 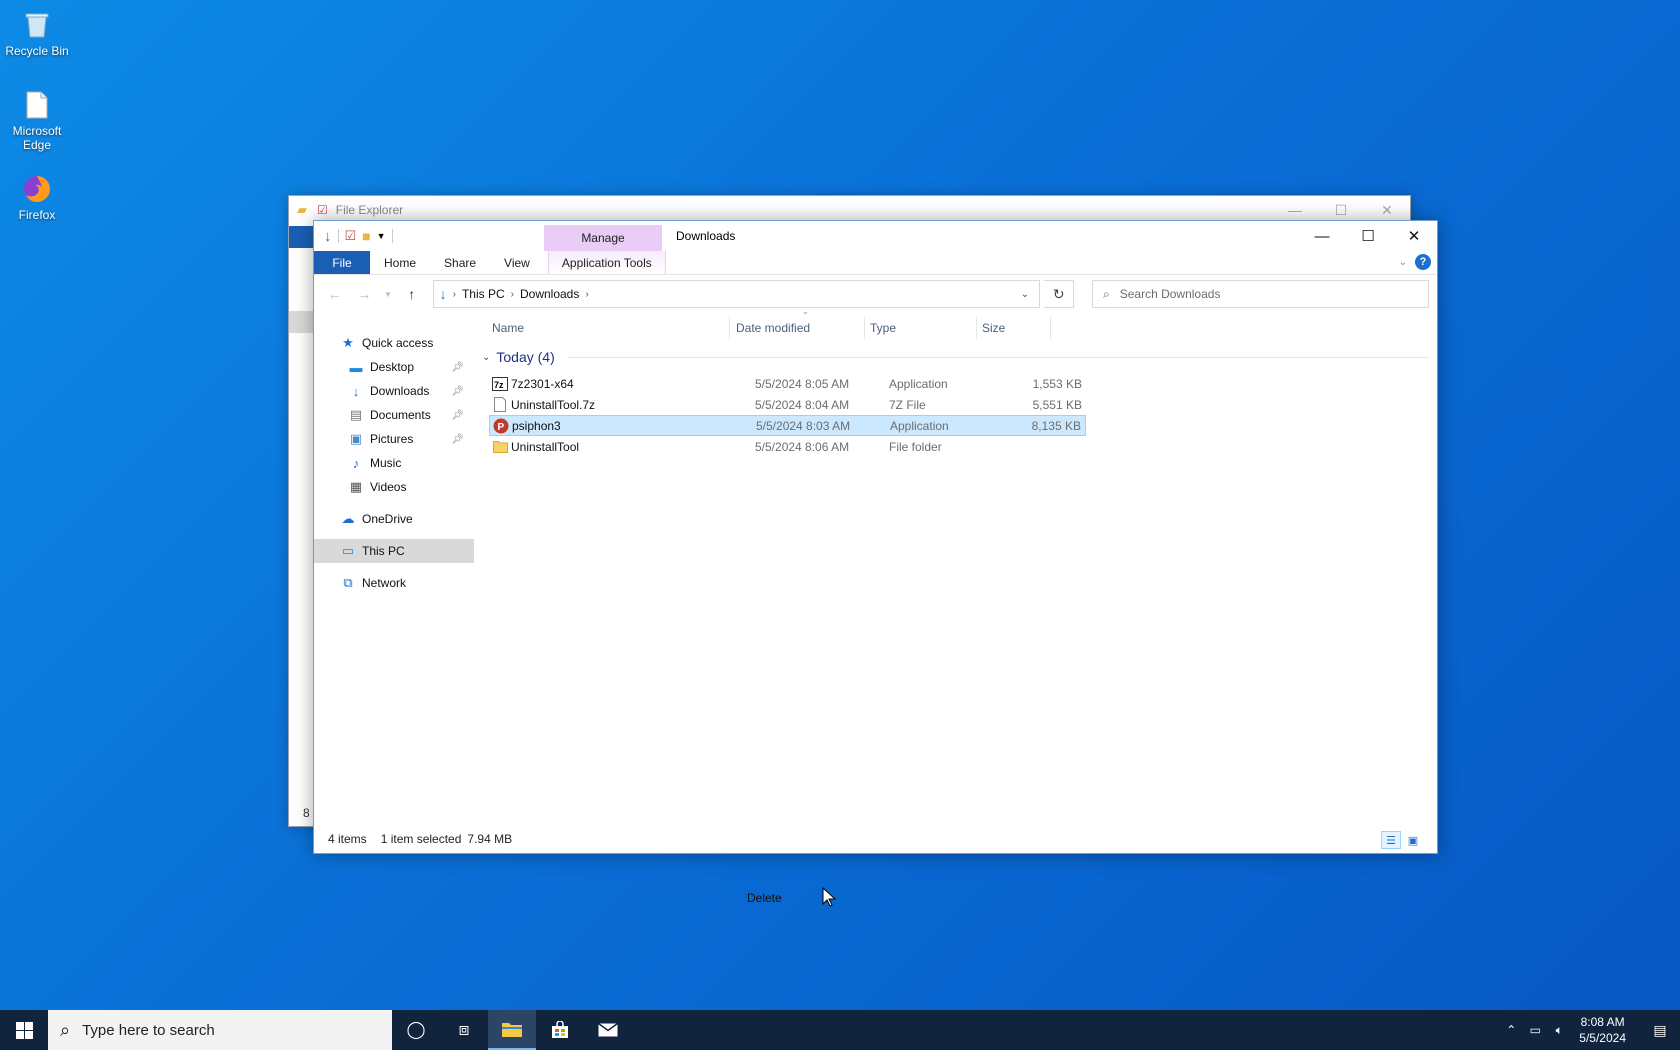 What do you see at coordinates (302, 209) in the screenshot?
I see `folder-icon: ▰` at bounding box center [302, 209].